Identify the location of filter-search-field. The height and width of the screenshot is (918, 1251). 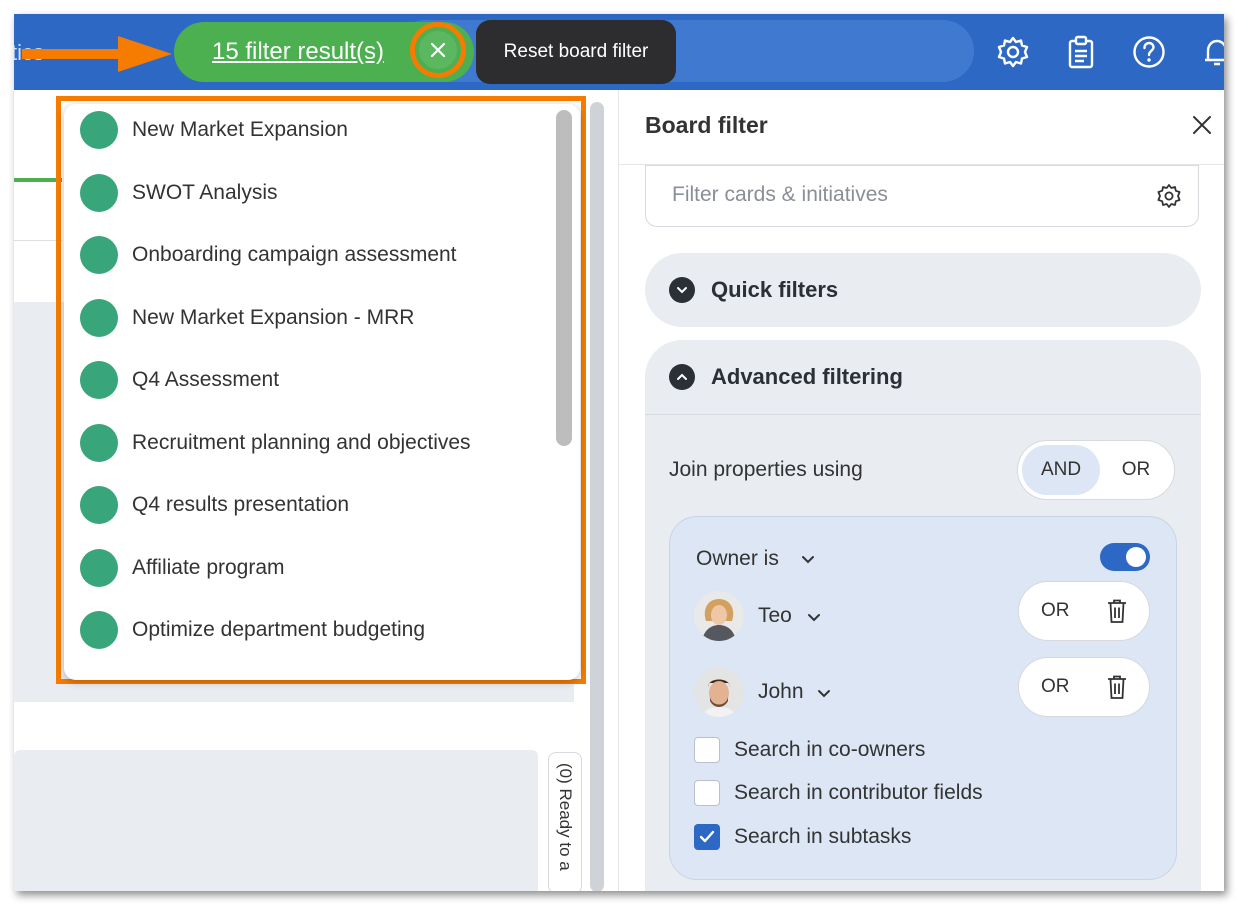
(922, 196).